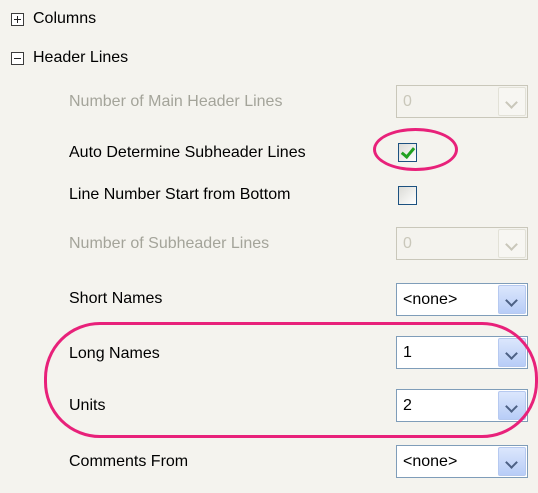 This screenshot has height=493, width=538. What do you see at coordinates (407, 405) in the screenshot?
I see `units-value: 2` at bounding box center [407, 405].